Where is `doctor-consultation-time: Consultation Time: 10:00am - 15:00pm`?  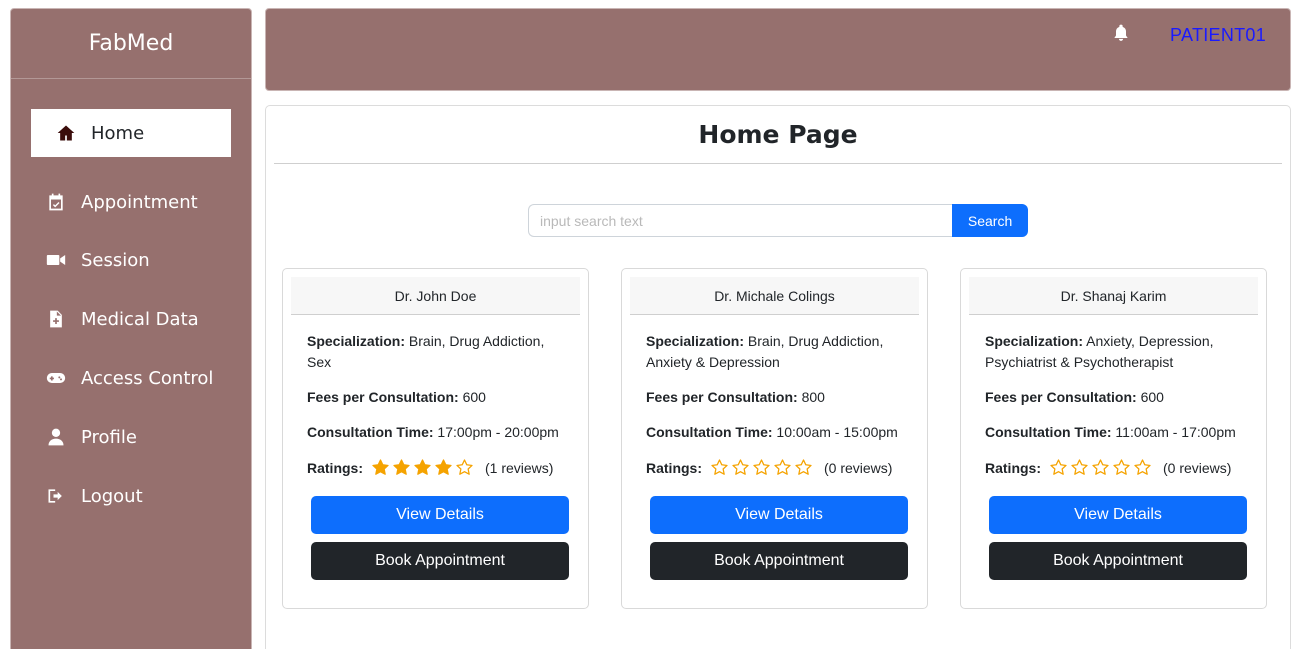 doctor-consultation-time: Consultation Time: 10:00am - 15:00pm is located at coordinates (772, 432).